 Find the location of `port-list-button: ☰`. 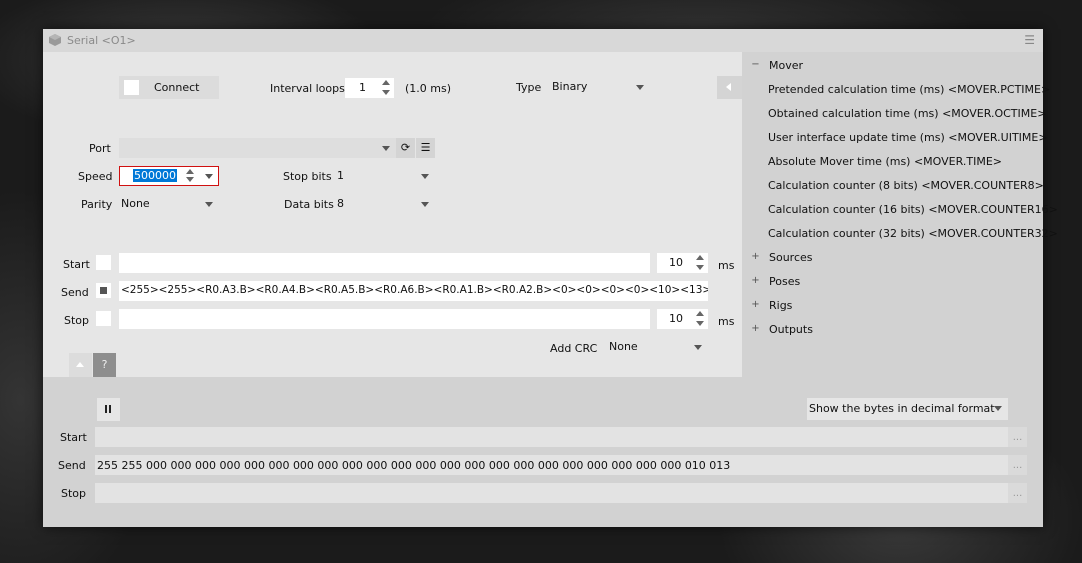

port-list-button: ☰ is located at coordinates (425, 148).